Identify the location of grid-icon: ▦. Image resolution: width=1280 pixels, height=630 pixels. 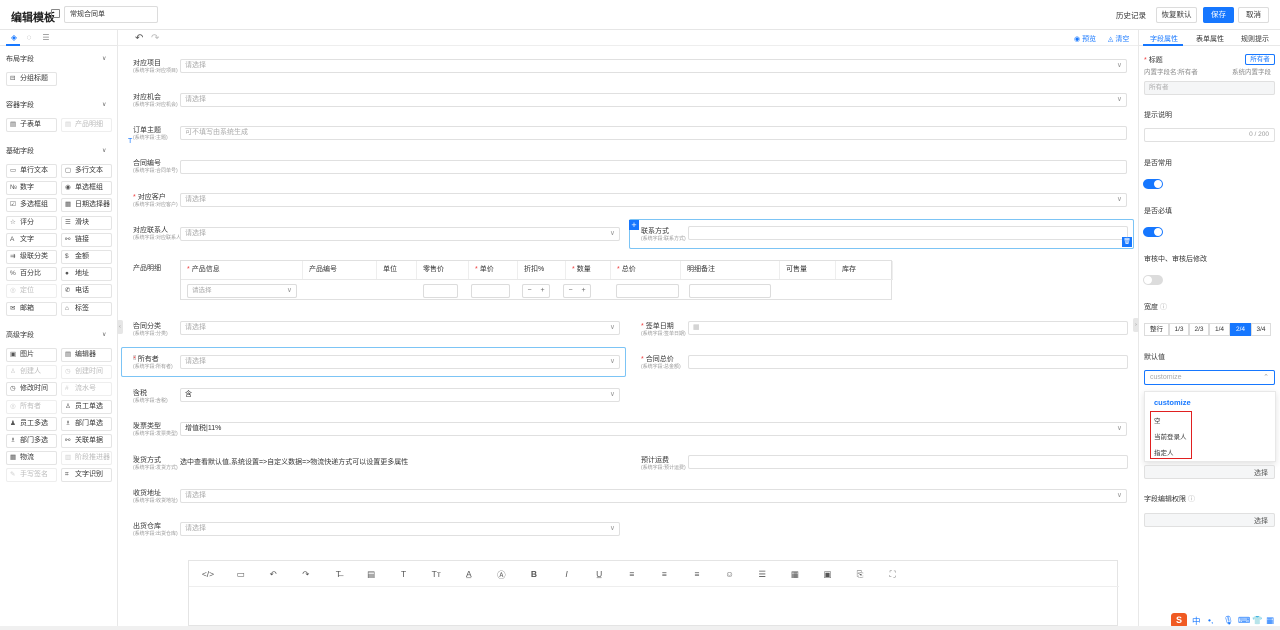
(1270, 620).